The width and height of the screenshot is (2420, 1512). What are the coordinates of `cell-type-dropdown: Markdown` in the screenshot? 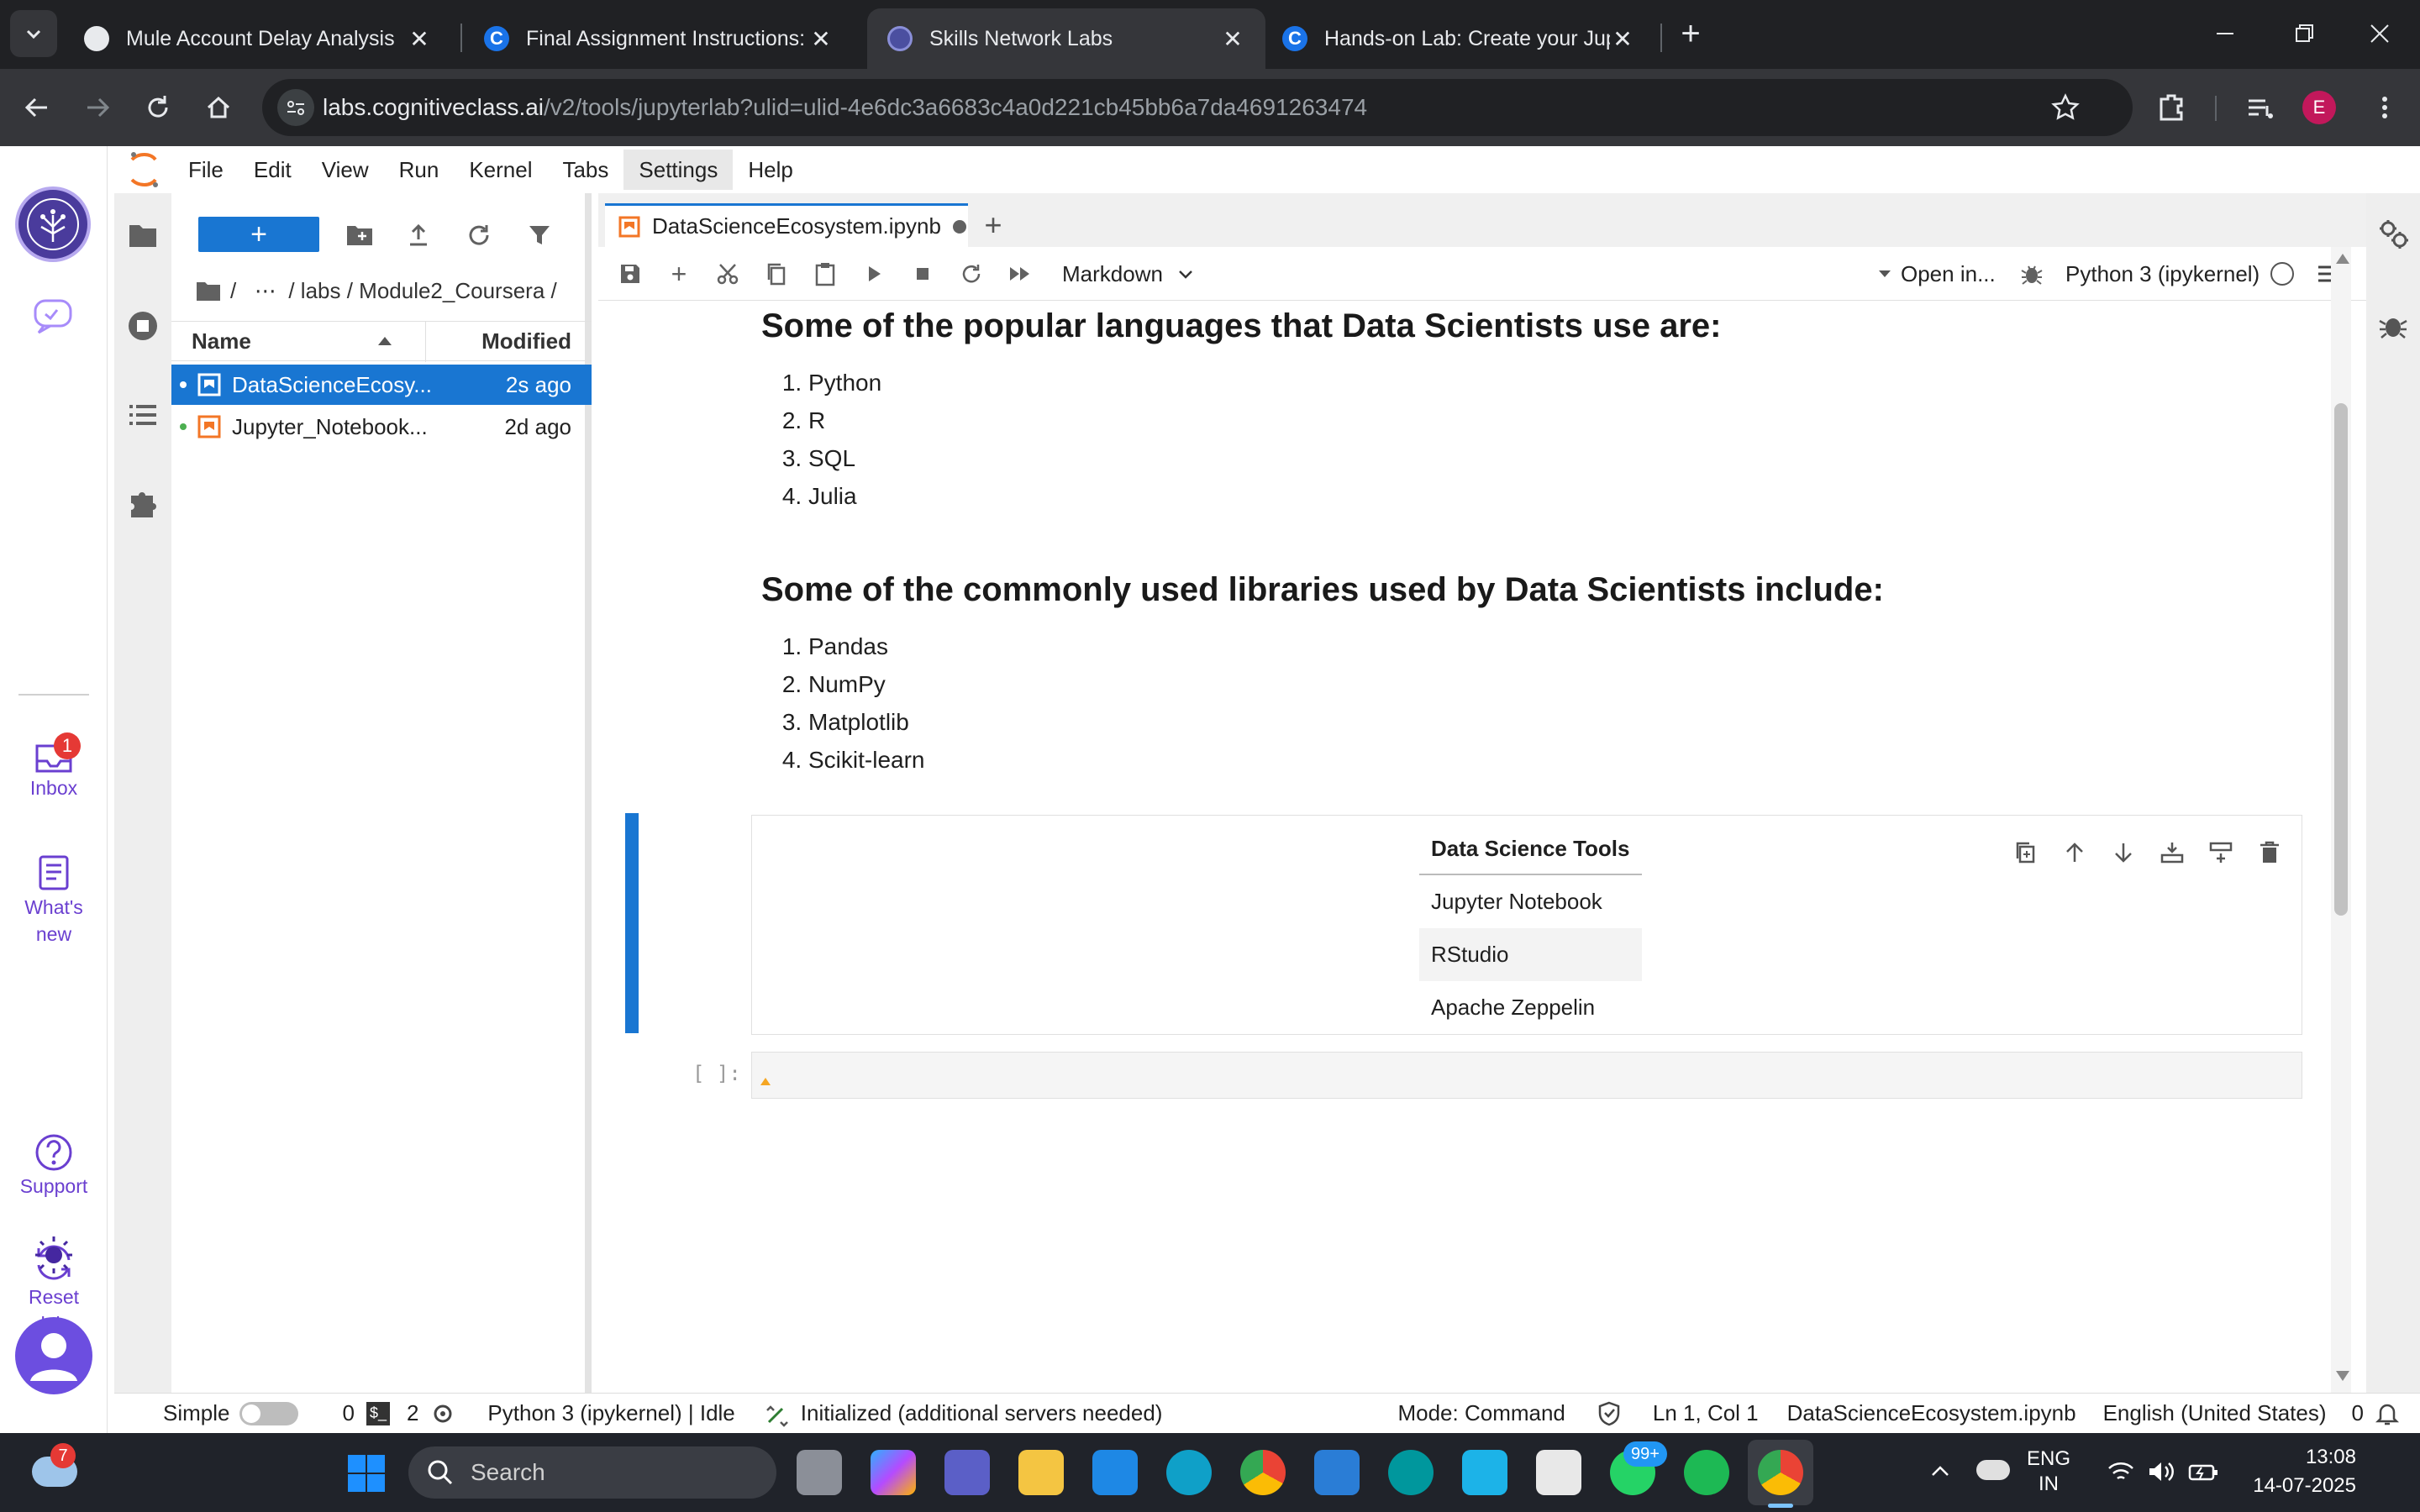 It's located at (1130, 274).